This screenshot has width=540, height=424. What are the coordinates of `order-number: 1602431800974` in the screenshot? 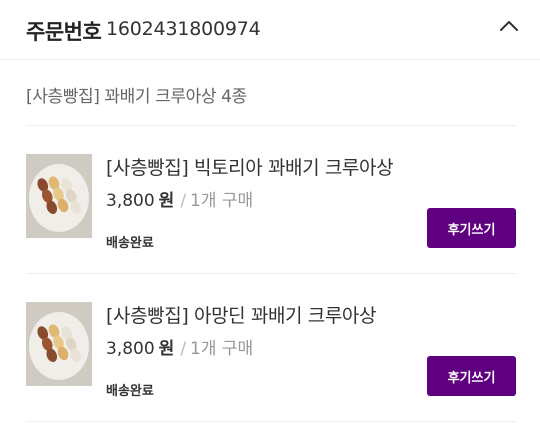 It's located at (183, 29).